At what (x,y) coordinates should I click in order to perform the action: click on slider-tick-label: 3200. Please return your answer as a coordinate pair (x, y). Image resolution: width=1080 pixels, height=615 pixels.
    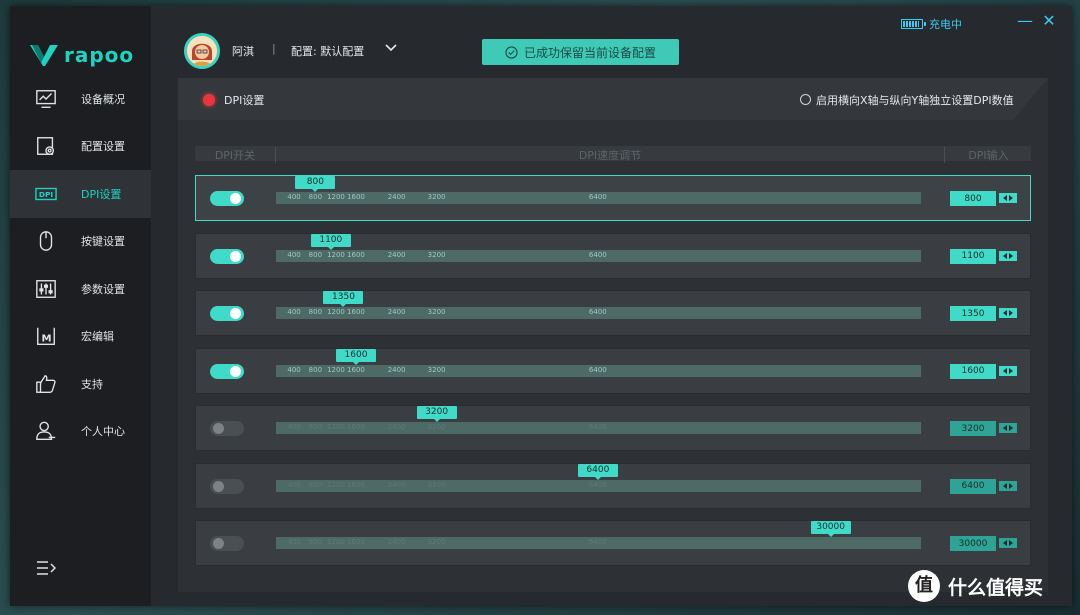
    Looking at the image, I should click on (436, 312).